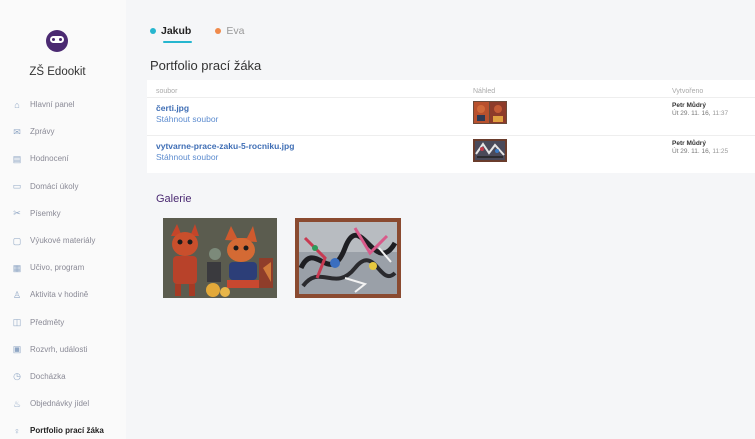  I want to click on sidebar-item-zpravy: ✉ Zprávy, so click(63, 131).